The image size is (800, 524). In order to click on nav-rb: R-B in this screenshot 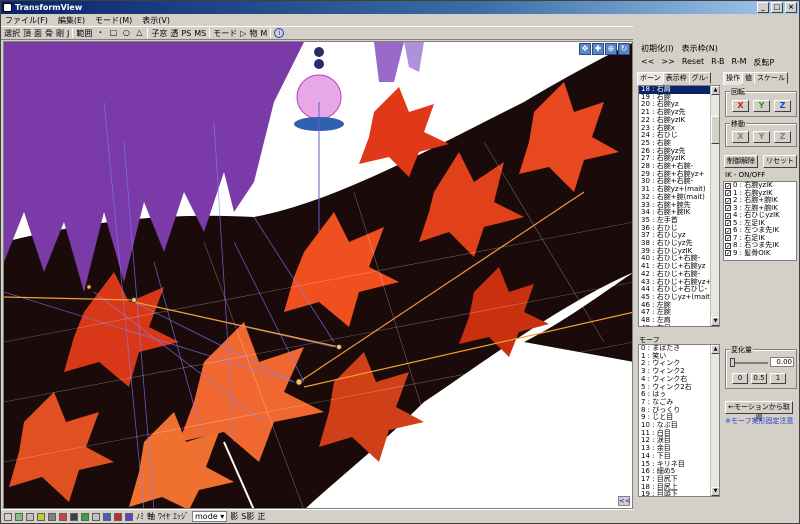, I will do `click(717, 62)`.